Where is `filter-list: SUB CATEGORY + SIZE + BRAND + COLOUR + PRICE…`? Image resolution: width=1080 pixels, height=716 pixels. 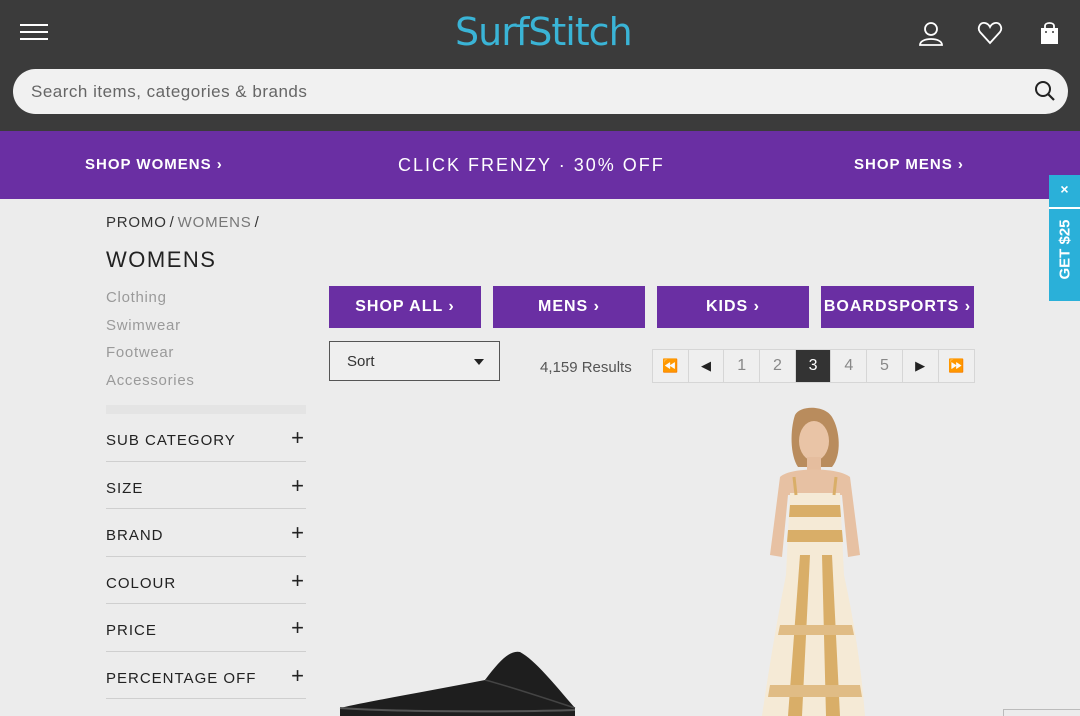 filter-list: SUB CATEGORY + SIZE + BRAND + COLOUR + PRICE… is located at coordinates (206, 556).